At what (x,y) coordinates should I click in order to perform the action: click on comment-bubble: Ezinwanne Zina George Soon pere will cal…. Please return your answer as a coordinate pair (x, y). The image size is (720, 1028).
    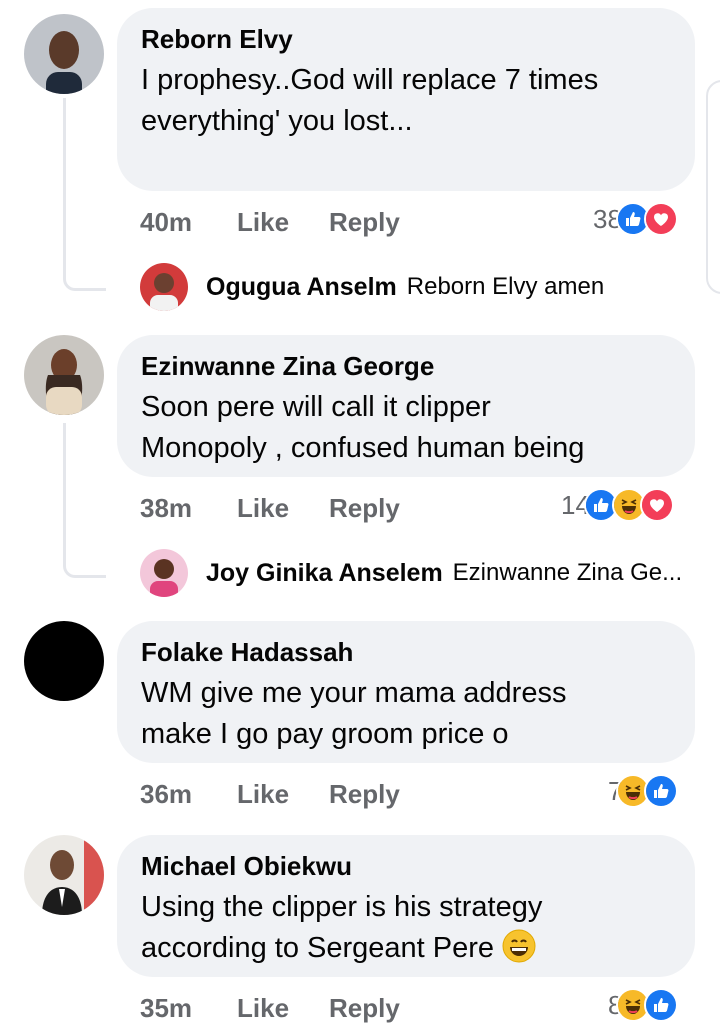
    Looking at the image, I should click on (406, 406).